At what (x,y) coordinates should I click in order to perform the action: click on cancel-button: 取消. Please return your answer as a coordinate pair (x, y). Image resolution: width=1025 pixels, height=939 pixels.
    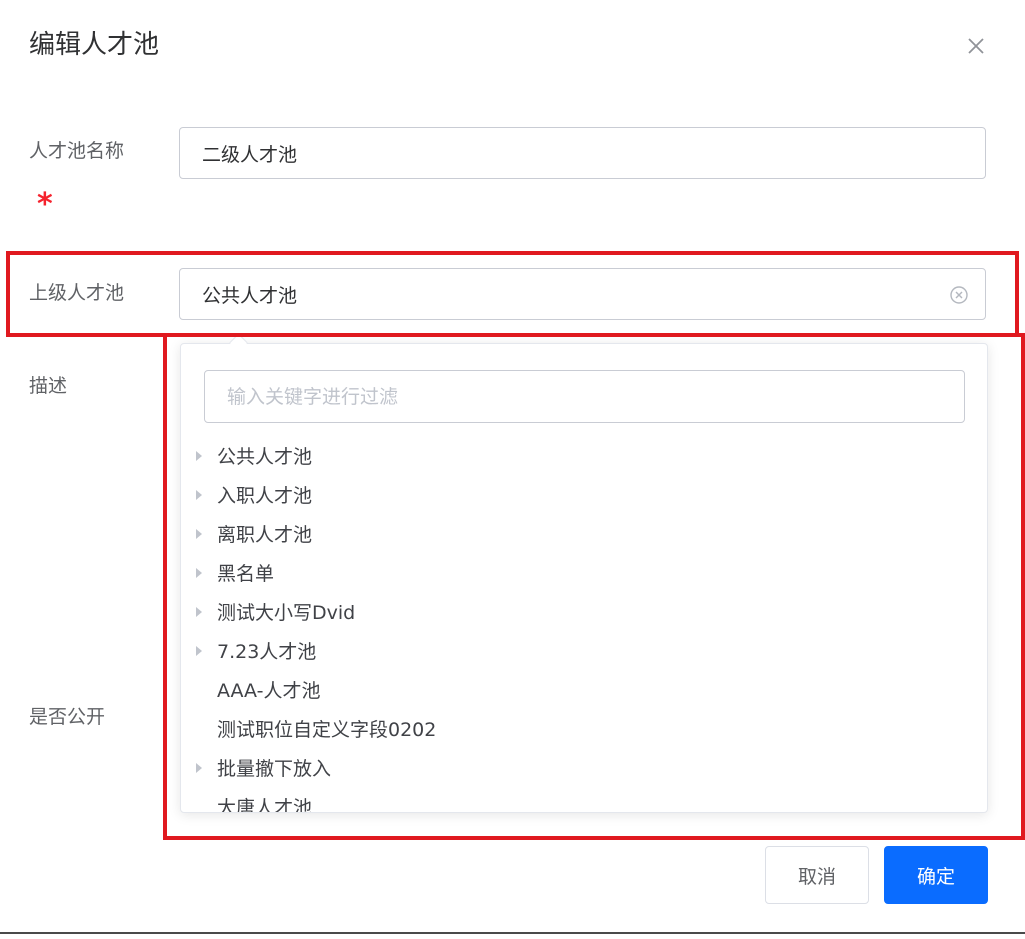
    Looking at the image, I should click on (817, 875).